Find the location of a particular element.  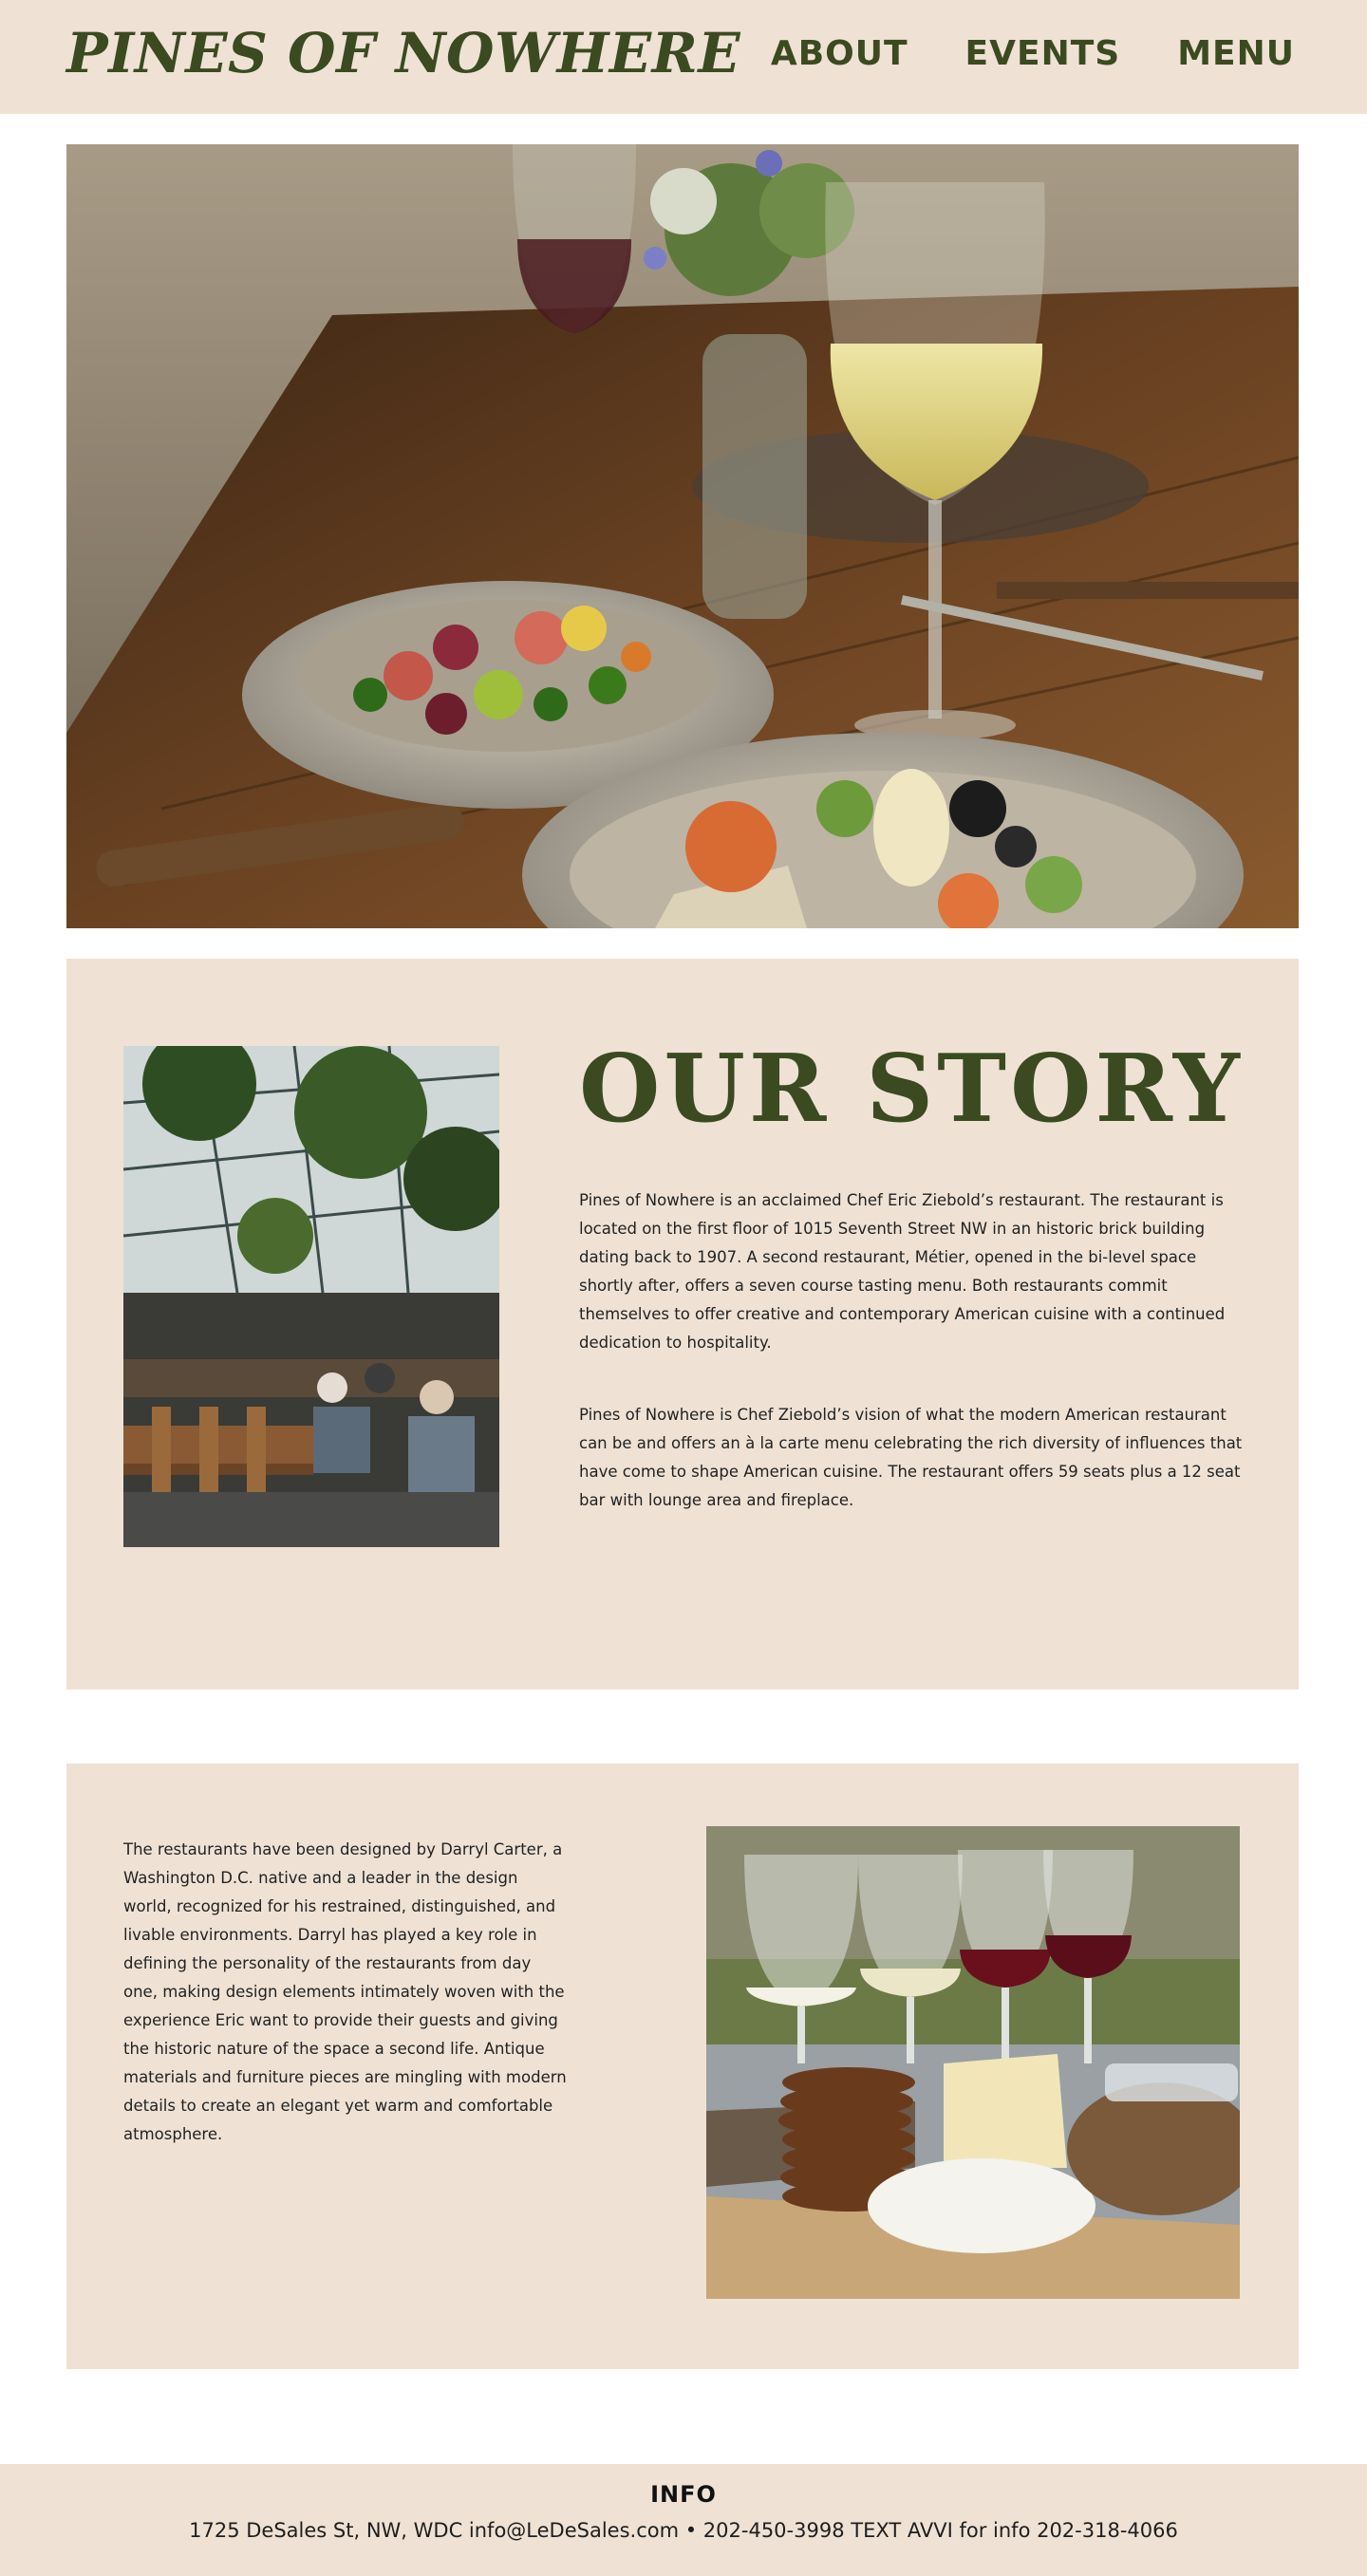

main-nav: ABOUT EVENTS MENU is located at coordinates (1033, 53).